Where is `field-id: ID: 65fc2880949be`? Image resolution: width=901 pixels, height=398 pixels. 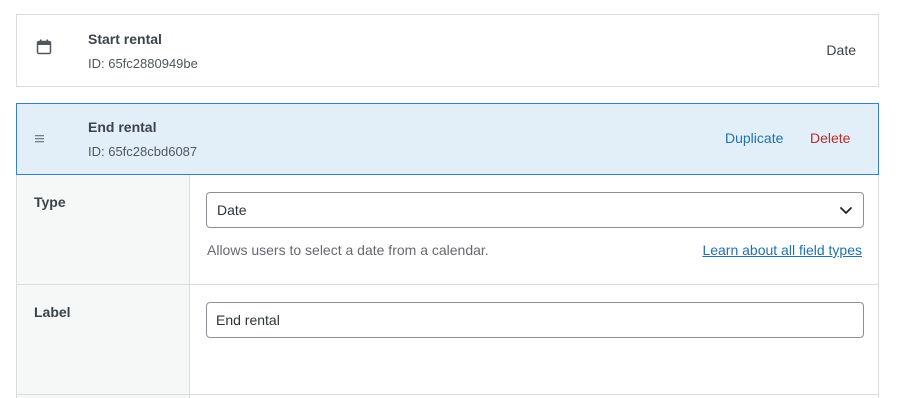
field-id: ID: 65fc2880949be is located at coordinates (143, 63).